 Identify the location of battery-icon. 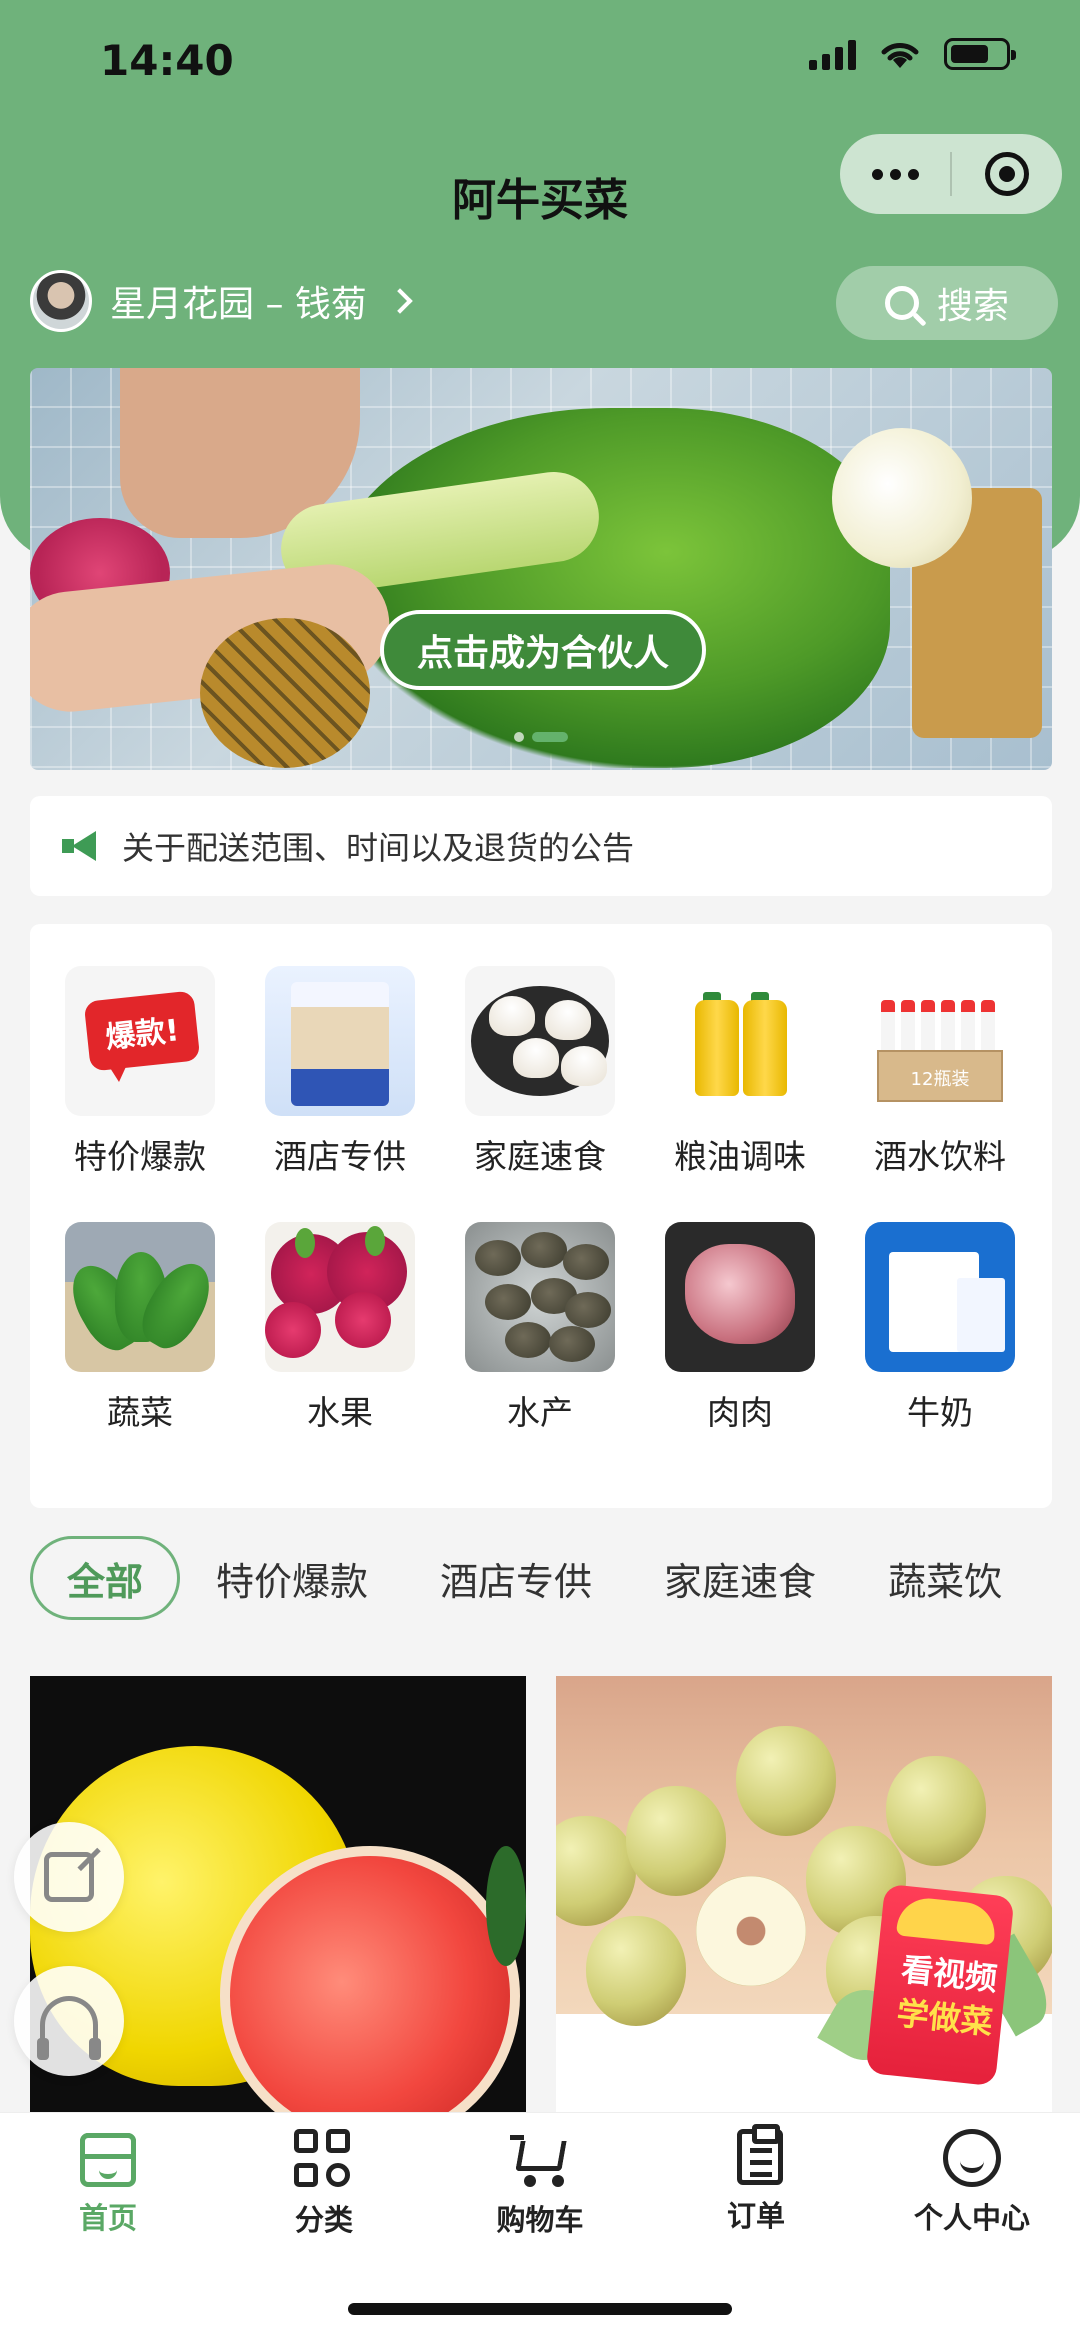
(980, 54).